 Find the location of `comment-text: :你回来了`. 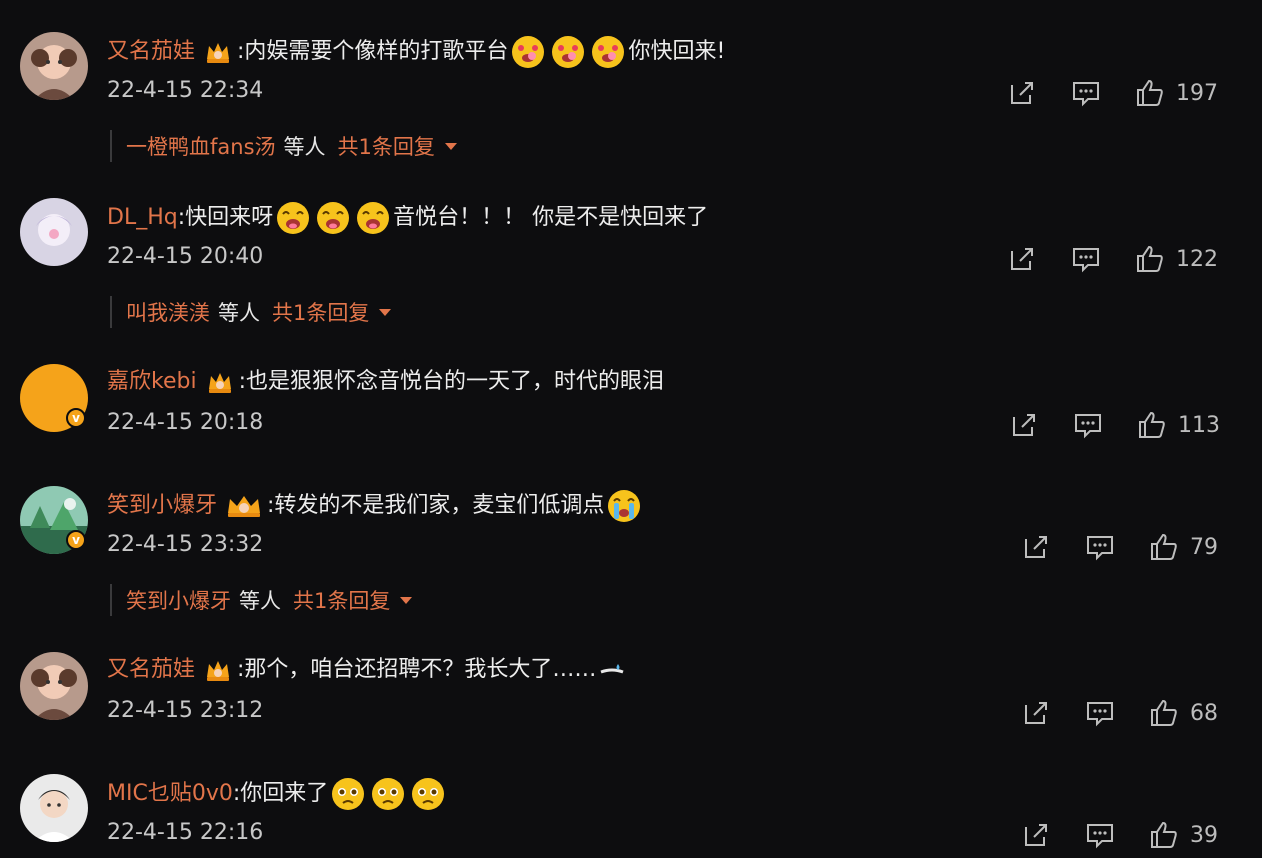

comment-text: :你回来了 is located at coordinates (280, 793).